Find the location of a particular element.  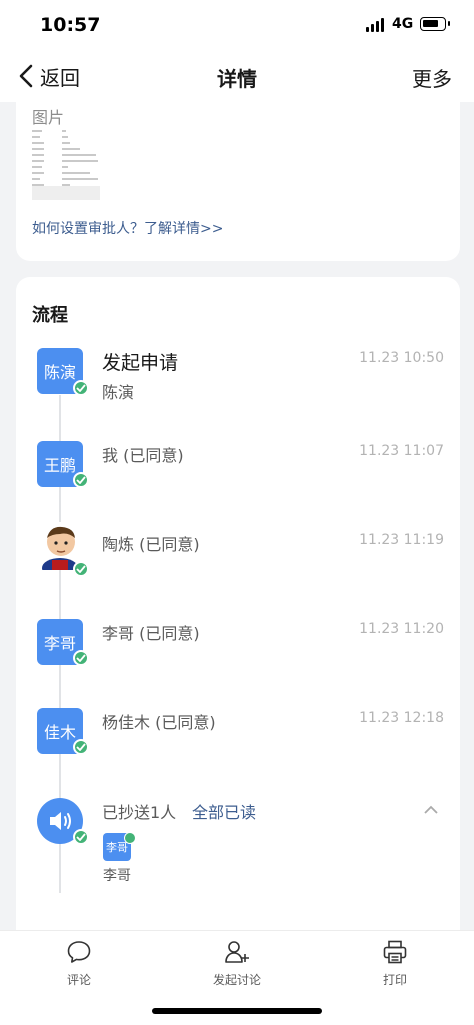

step-name: 发起申请 is located at coordinates (140, 363).